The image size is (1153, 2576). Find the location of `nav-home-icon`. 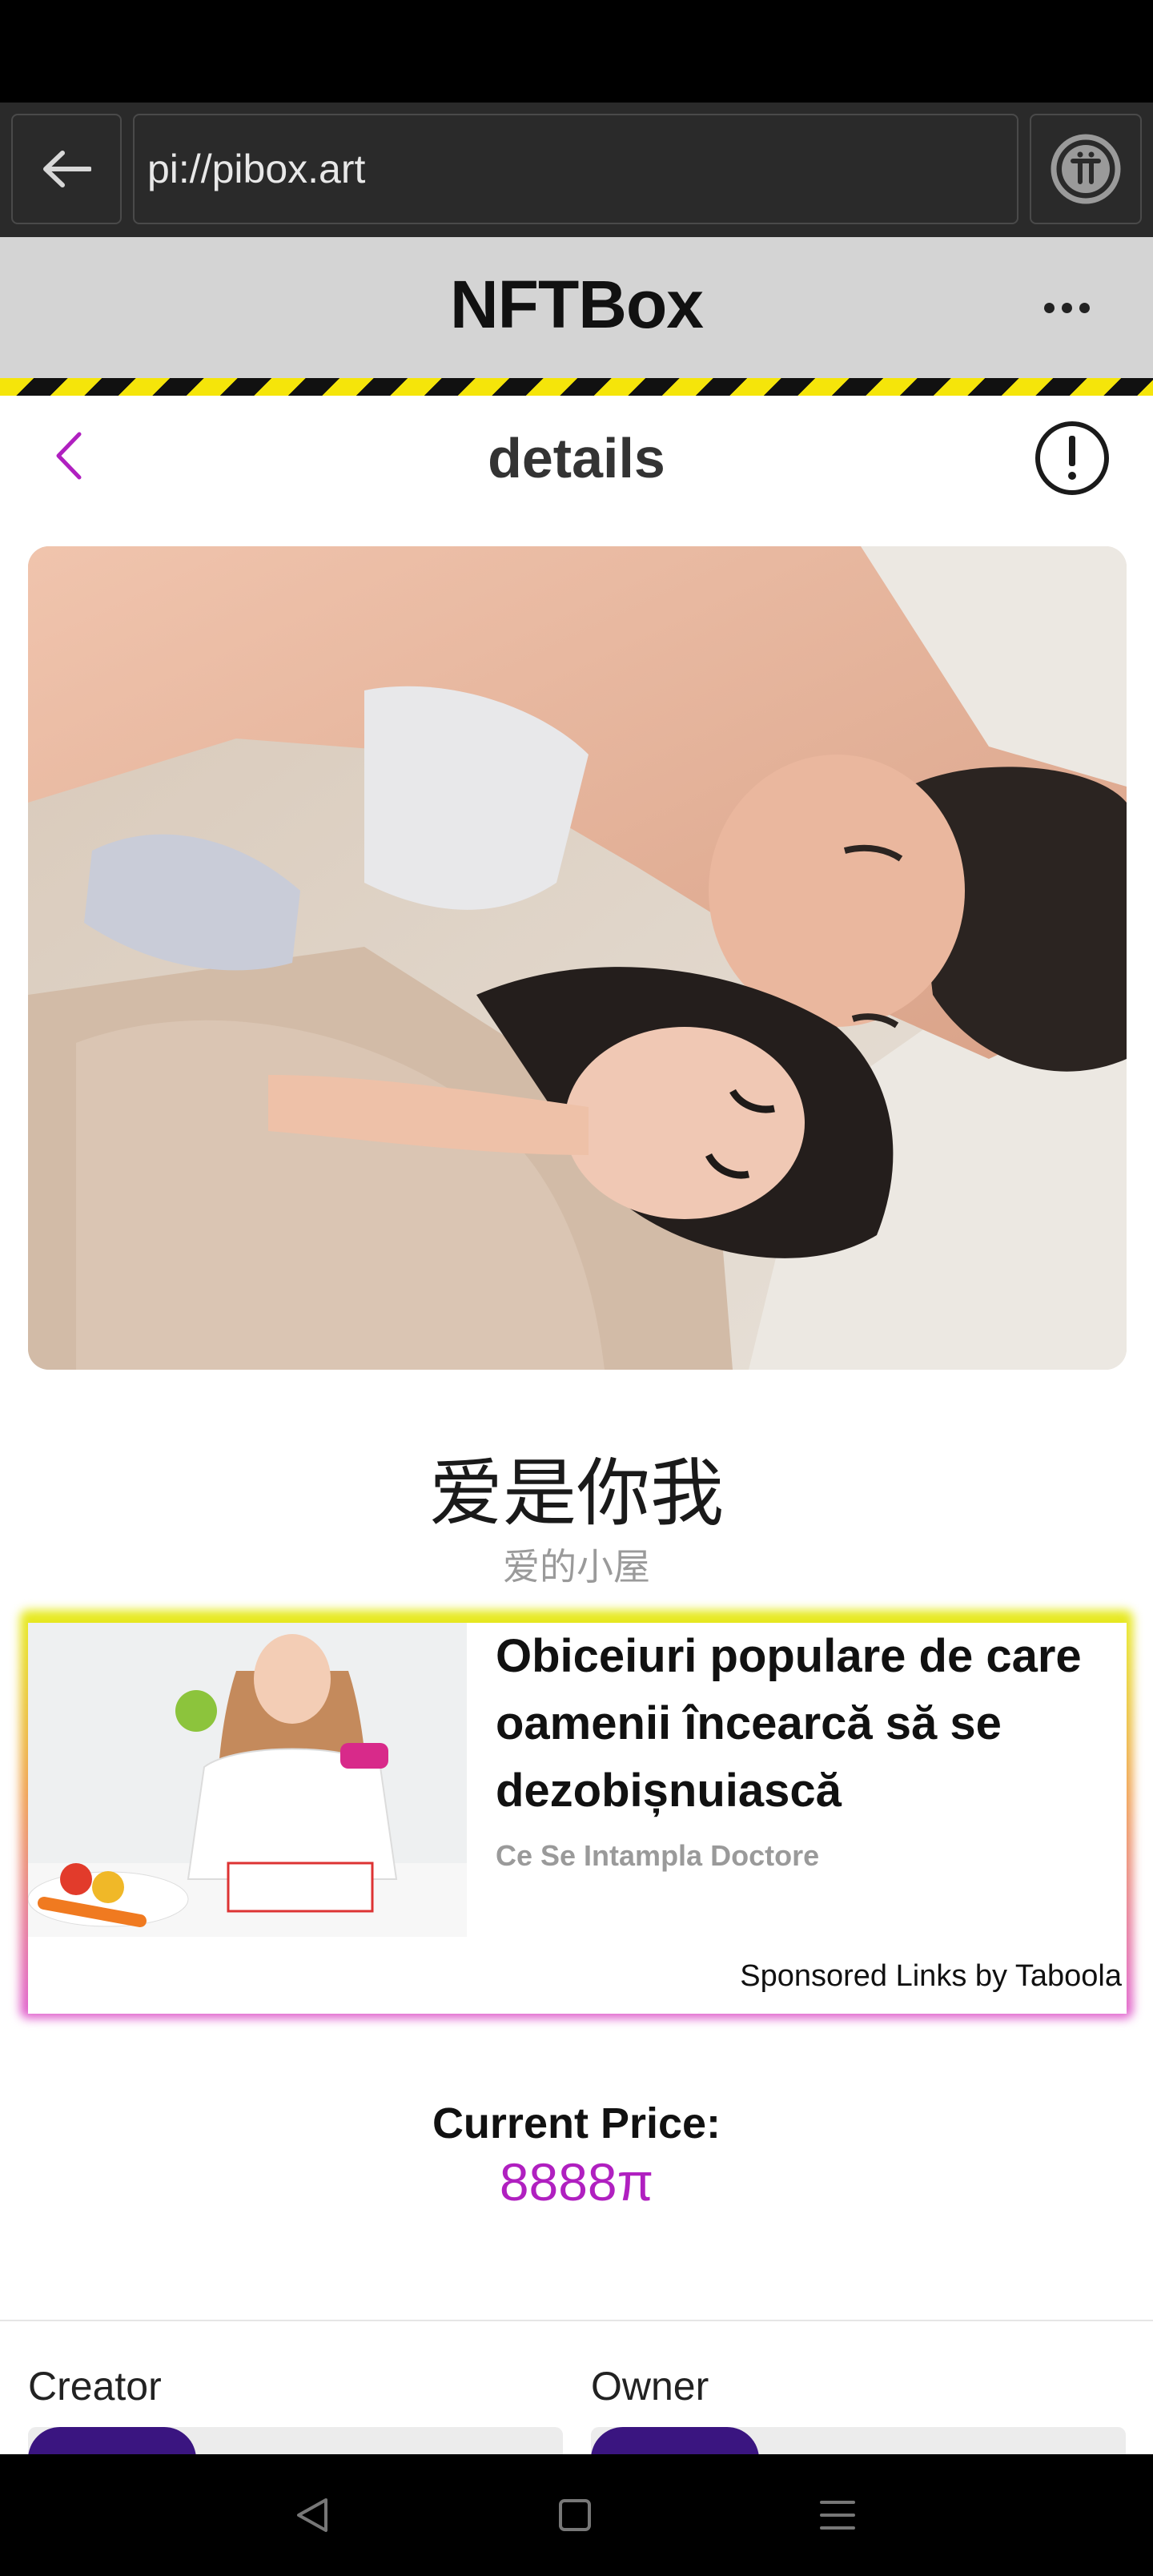

nav-home-icon is located at coordinates (575, 2515).